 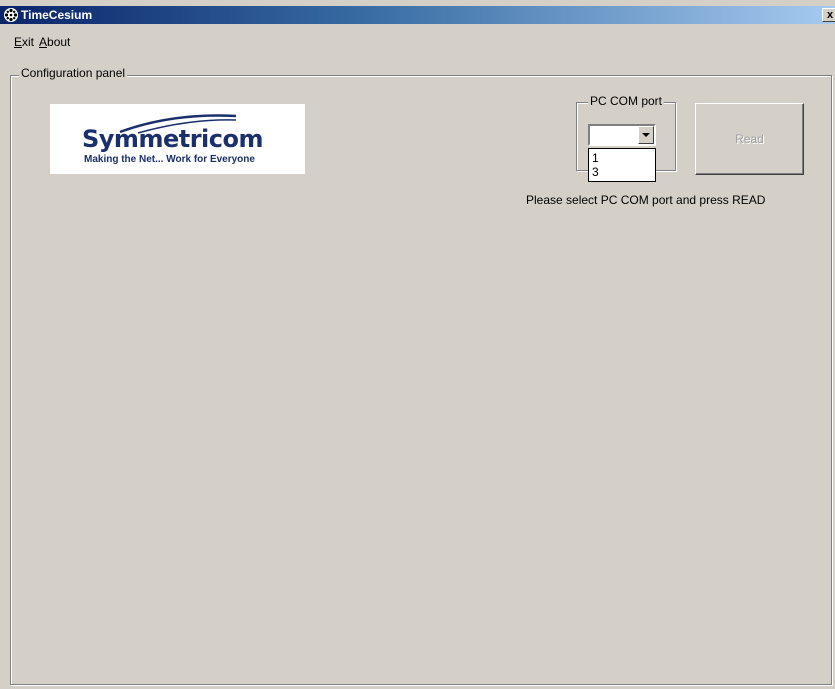 What do you see at coordinates (11, 15) in the screenshot?
I see `gear-icon` at bounding box center [11, 15].